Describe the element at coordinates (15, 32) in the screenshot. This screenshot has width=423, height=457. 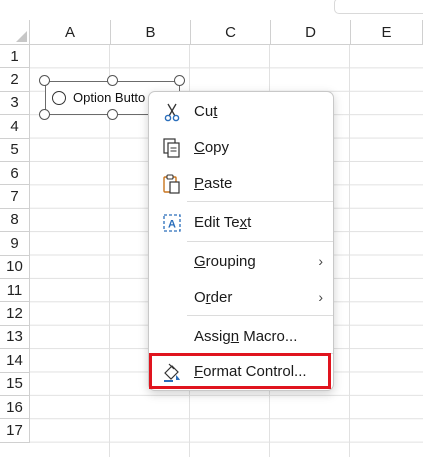
I see `select-all-corner` at that location.